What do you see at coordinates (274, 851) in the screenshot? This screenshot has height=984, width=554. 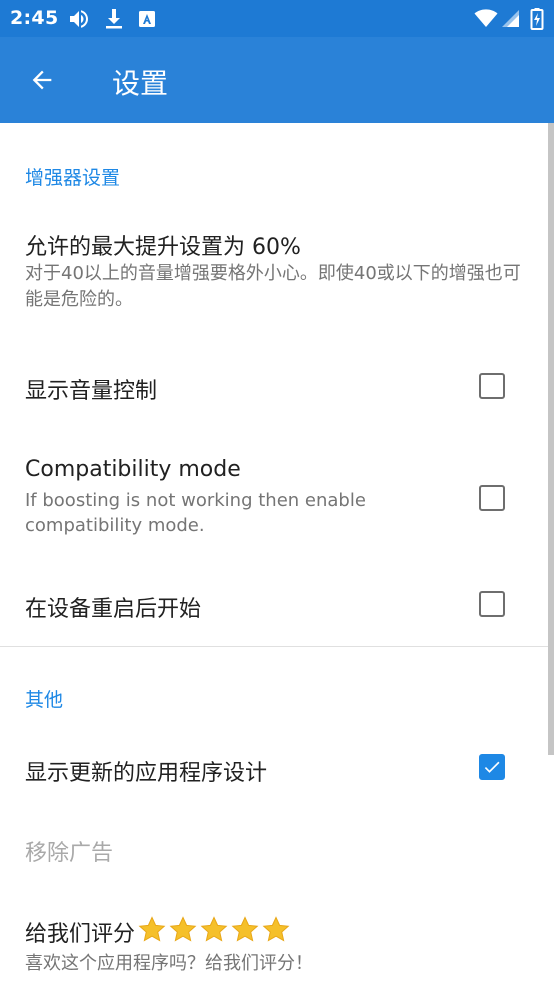 I see `pref-remove-ads: 移除广告` at bounding box center [274, 851].